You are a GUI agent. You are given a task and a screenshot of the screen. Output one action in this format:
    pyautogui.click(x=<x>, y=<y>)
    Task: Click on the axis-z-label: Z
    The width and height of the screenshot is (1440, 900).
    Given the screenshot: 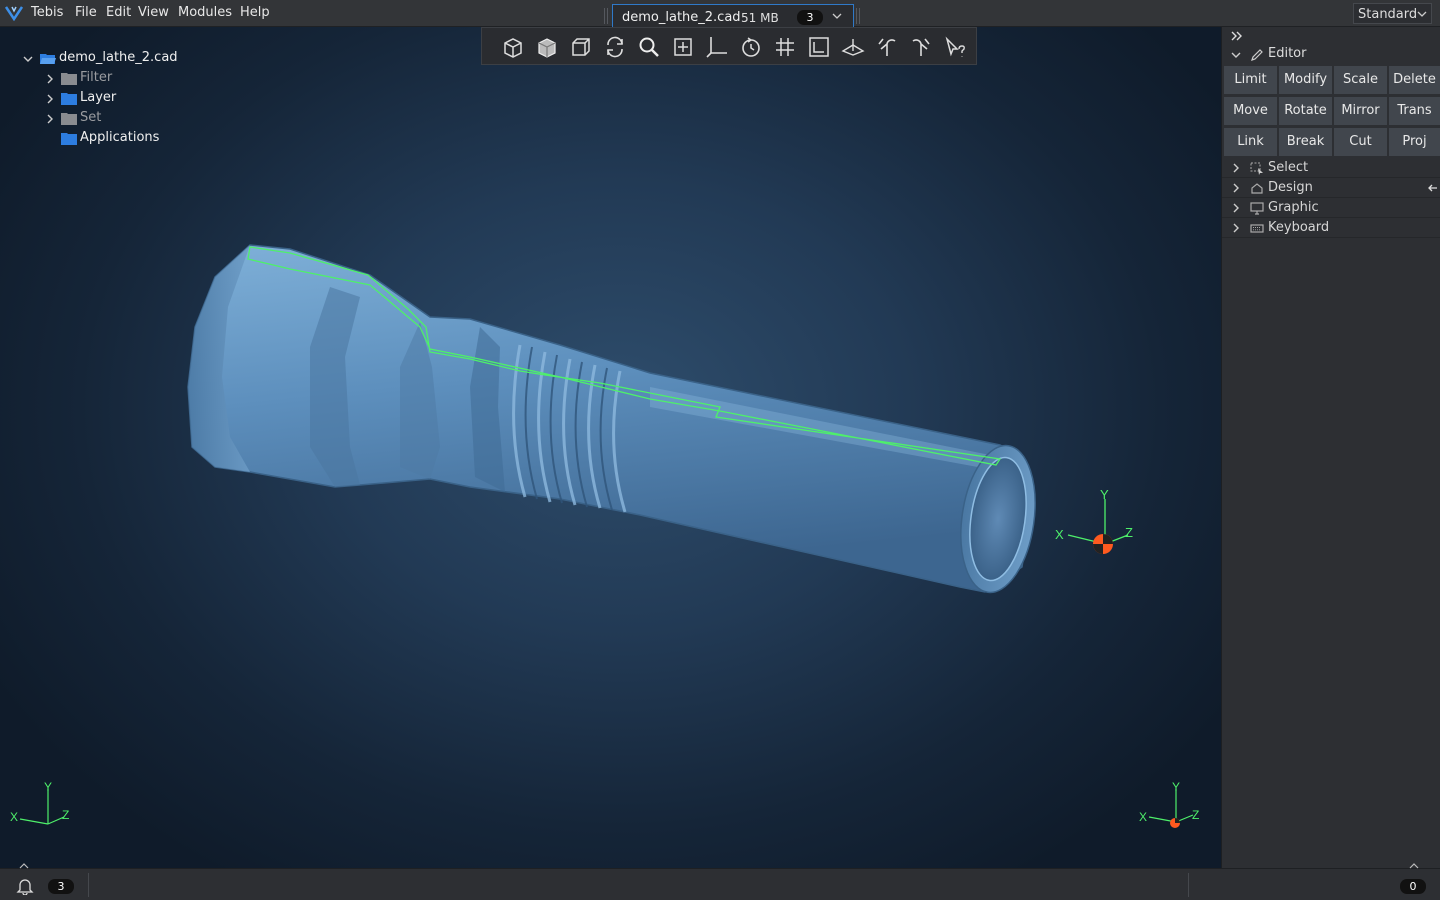 What is the action you would take?
    pyautogui.click(x=65, y=815)
    